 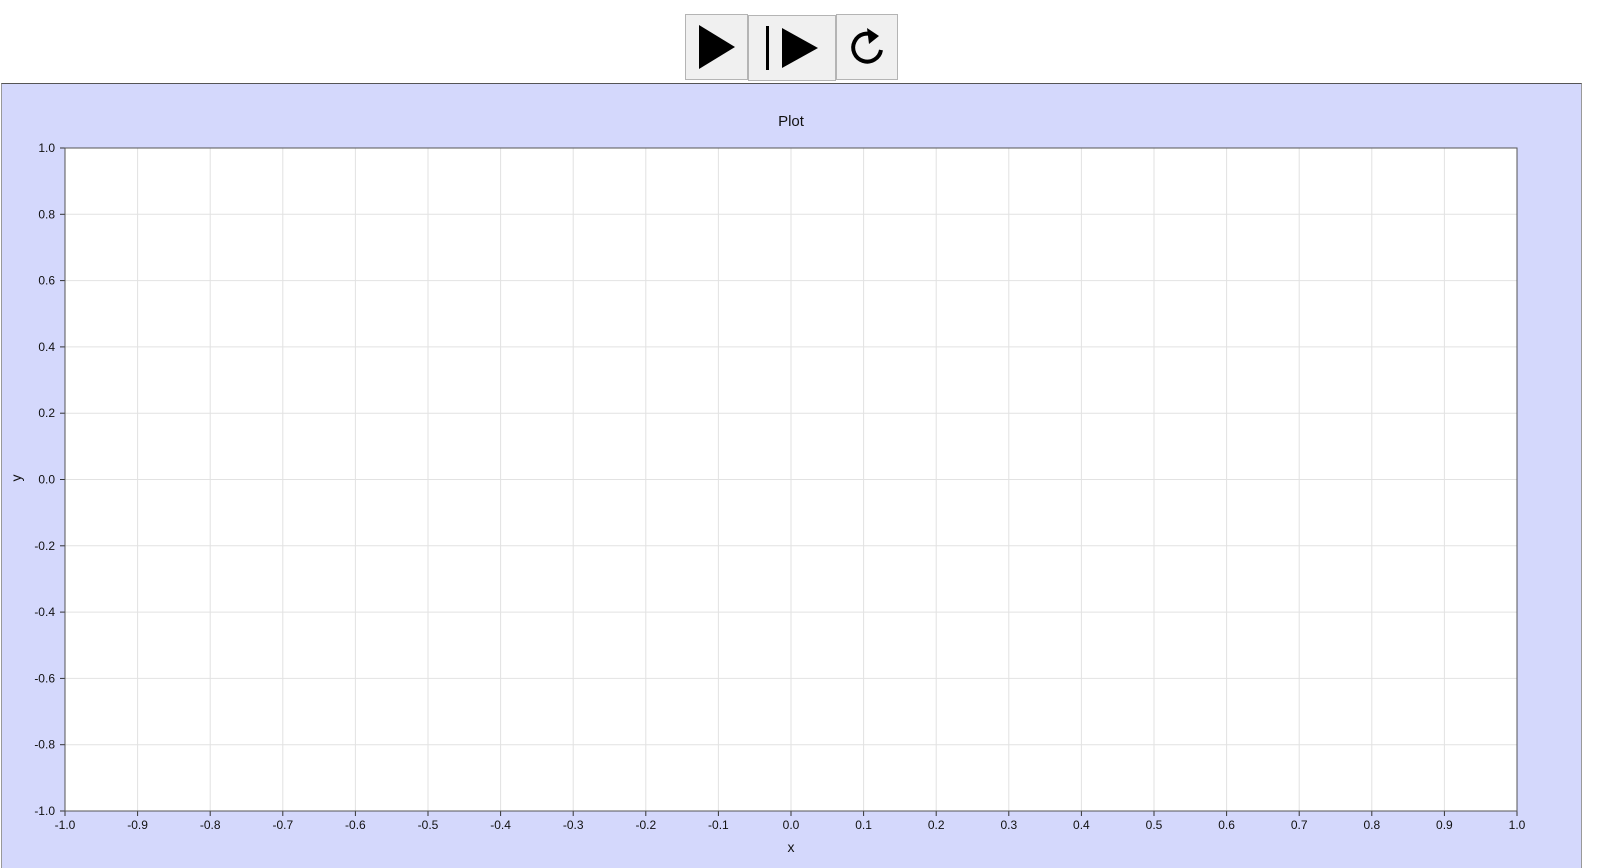 I want to click on play-button, so click(x=716, y=47).